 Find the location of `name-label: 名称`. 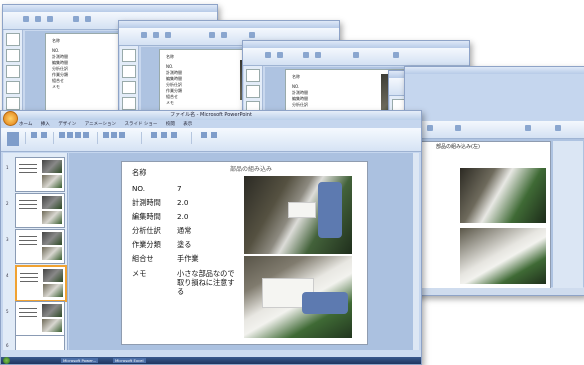

name-label: 名称 is located at coordinates (139, 172).